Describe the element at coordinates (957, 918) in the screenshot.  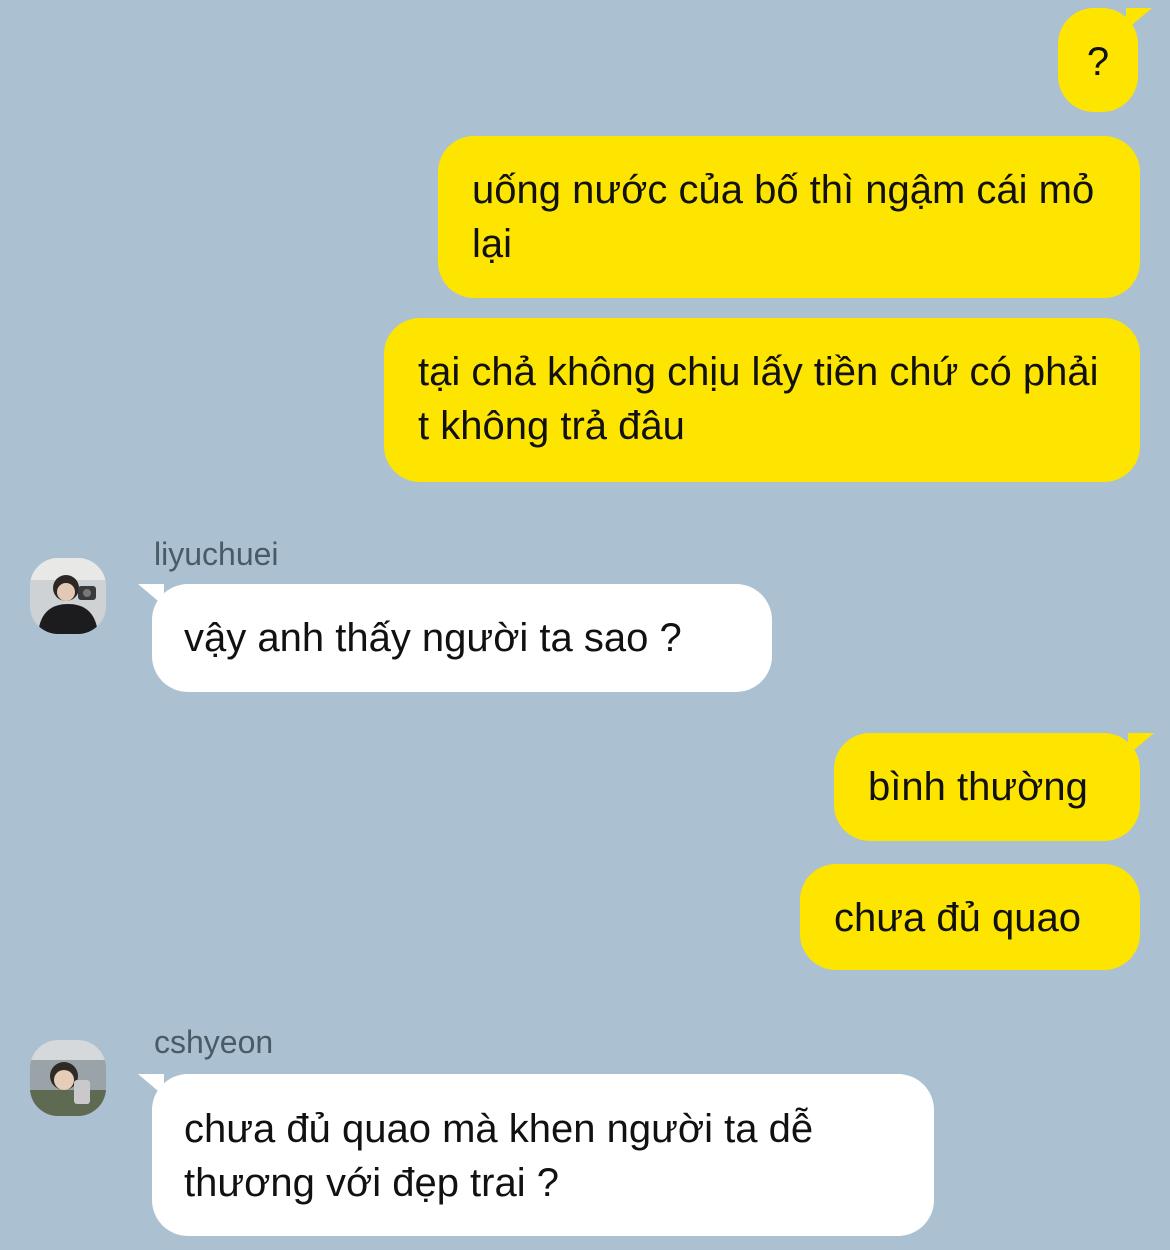
I see `message-text: chưa đủ quao` at that location.